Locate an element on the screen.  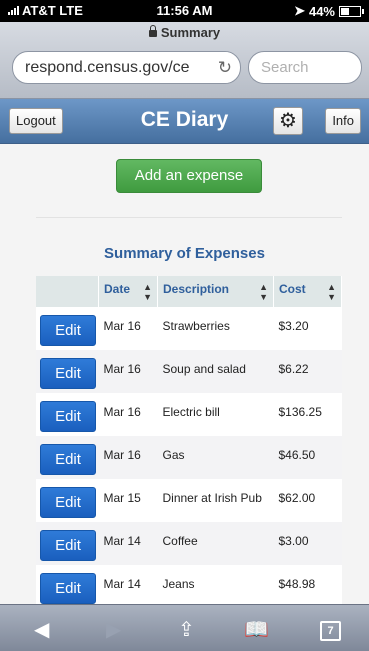
divider is located at coordinates (189, 217).